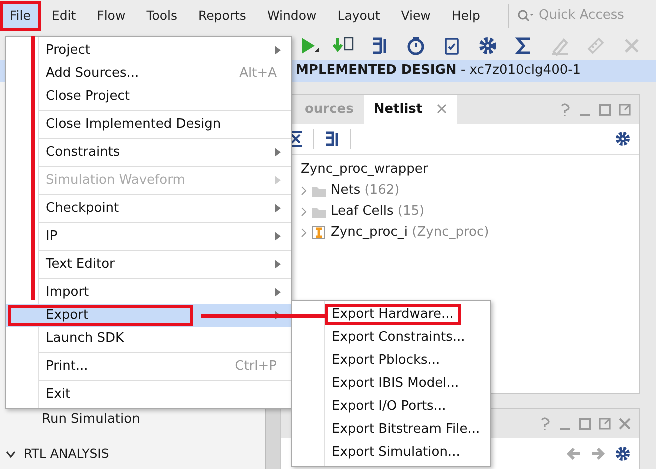 The width and height of the screenshot is (656, 469). Describe the element at coordinates (598, 454) in the screenshot. I see `forward-icon` at that location.